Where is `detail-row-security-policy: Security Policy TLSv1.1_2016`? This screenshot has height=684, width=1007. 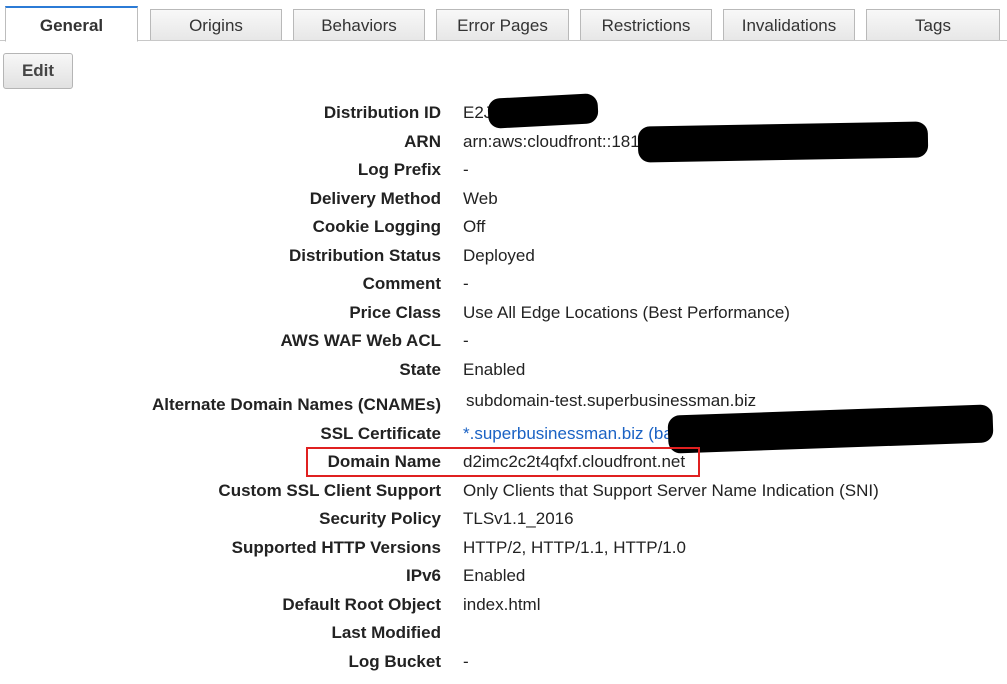 detail-row-security-policy: Security Policy TLSv1.1_2016 is located at coordinates (503, 519).